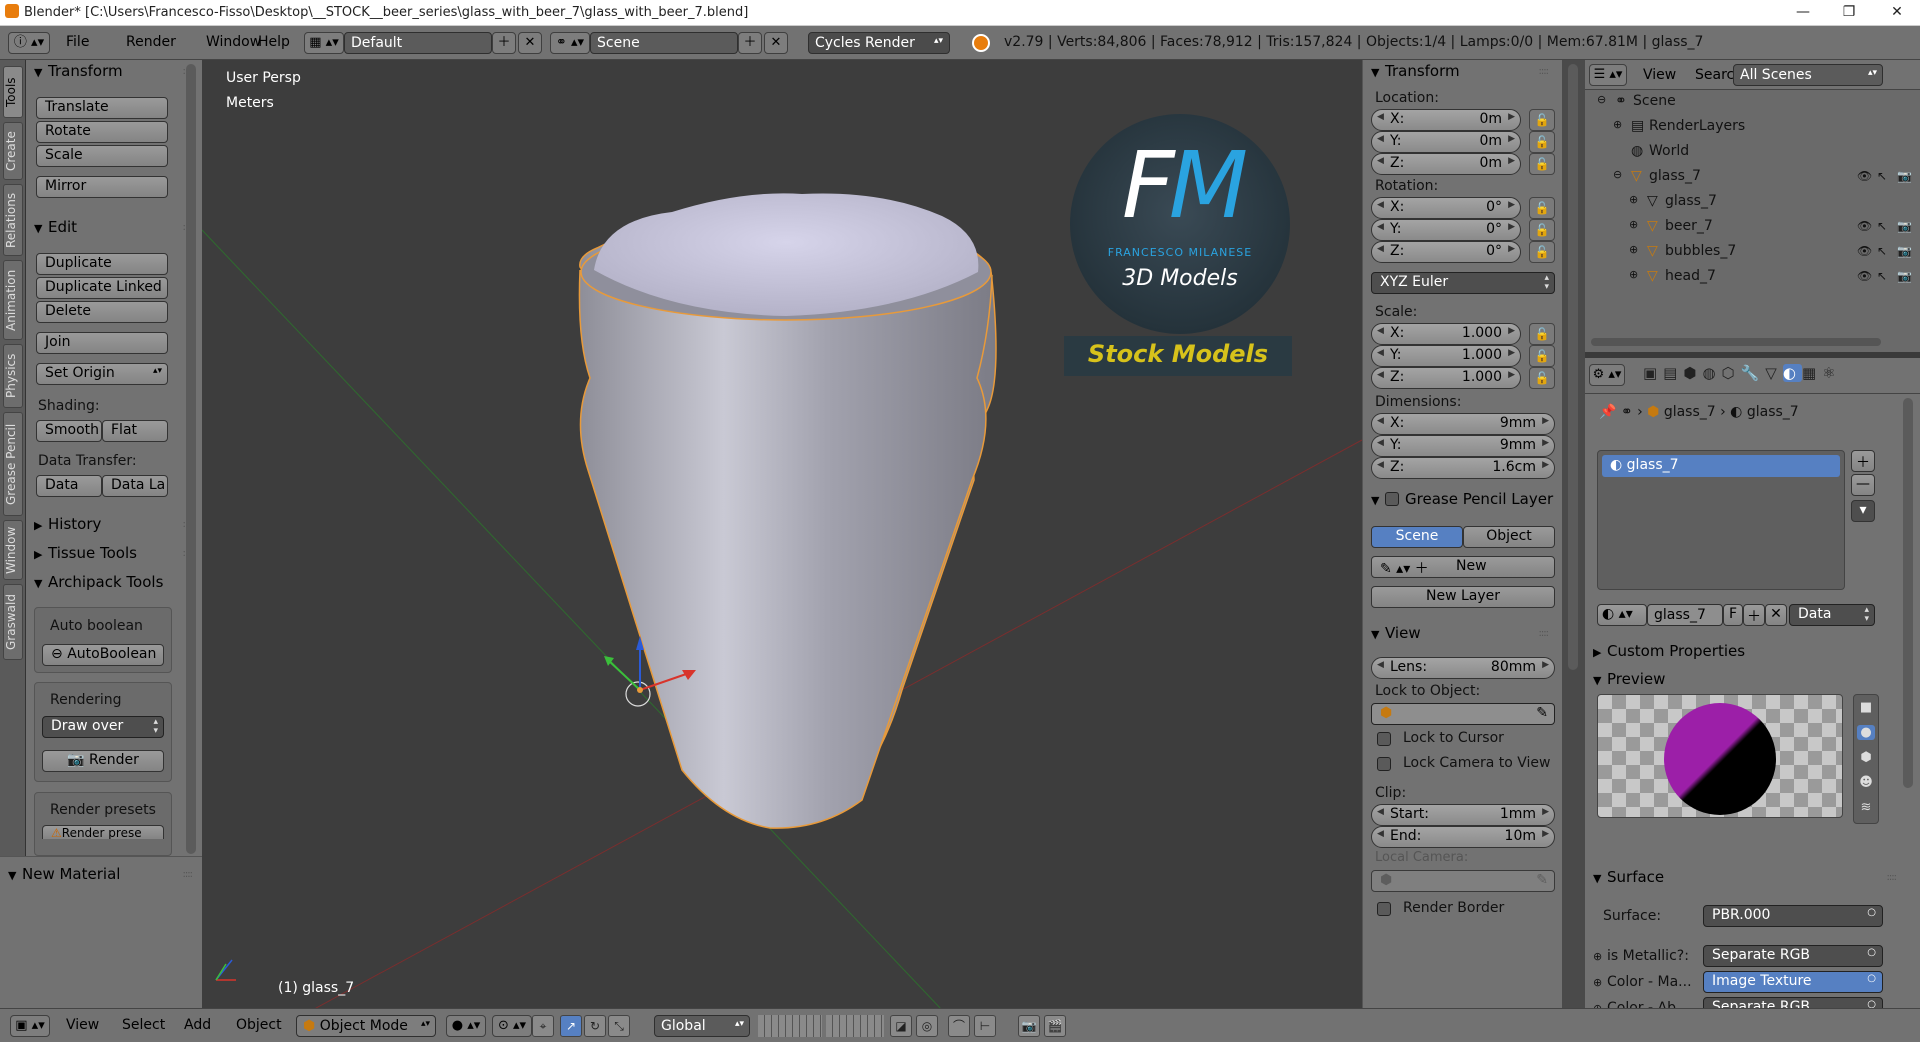  I want to click on tab-graswald: Graswald, so click(13, 622).